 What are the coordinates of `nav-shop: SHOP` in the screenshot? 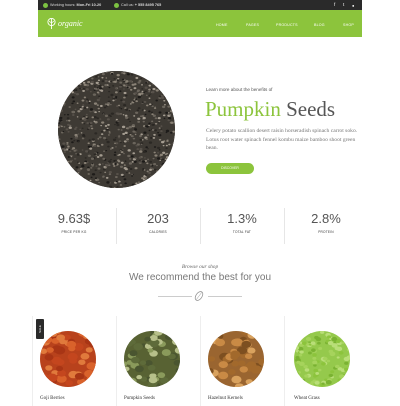 It's located at (348, 25).